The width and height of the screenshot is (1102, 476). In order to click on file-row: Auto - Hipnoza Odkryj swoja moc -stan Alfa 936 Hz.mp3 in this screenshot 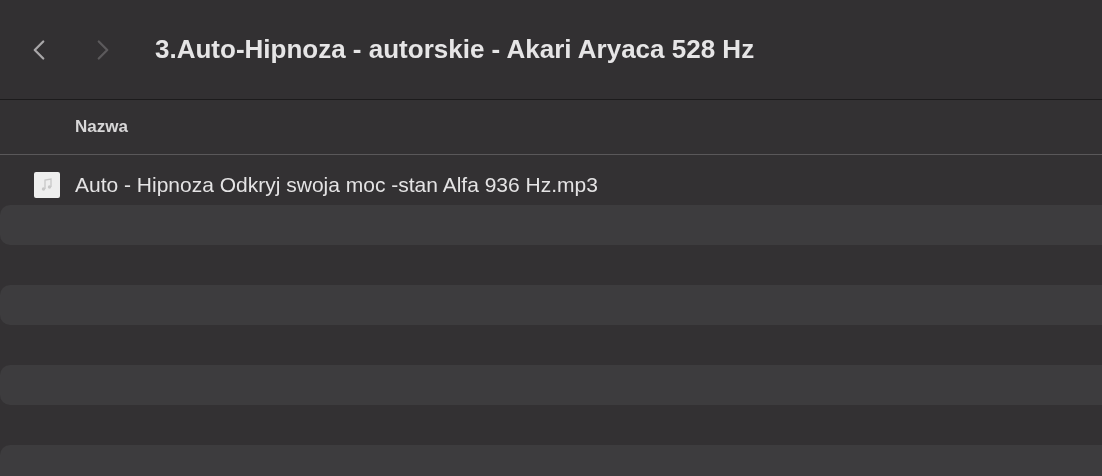, I will do `click(551, 185)`.